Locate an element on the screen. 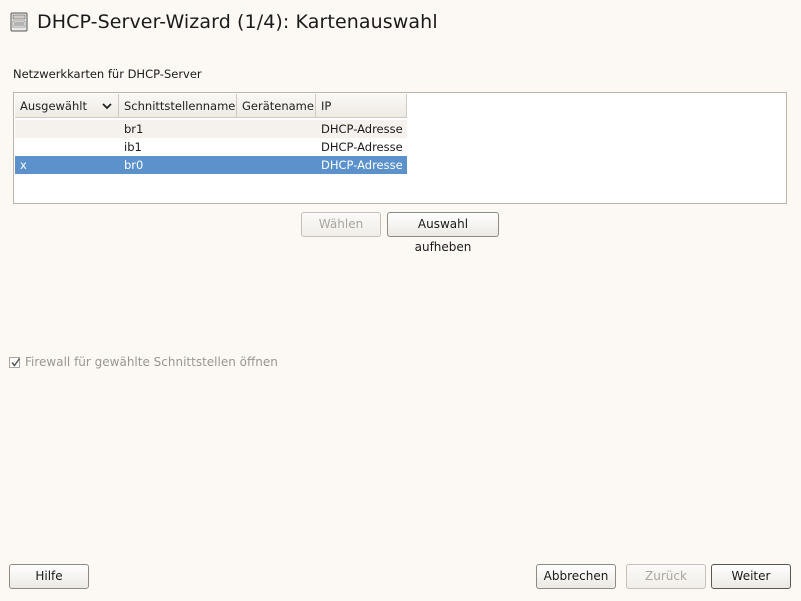 Image resolution: width=801 pixels, height=601 pixels. next-button: Weiter is located at coordinates (751, 576).